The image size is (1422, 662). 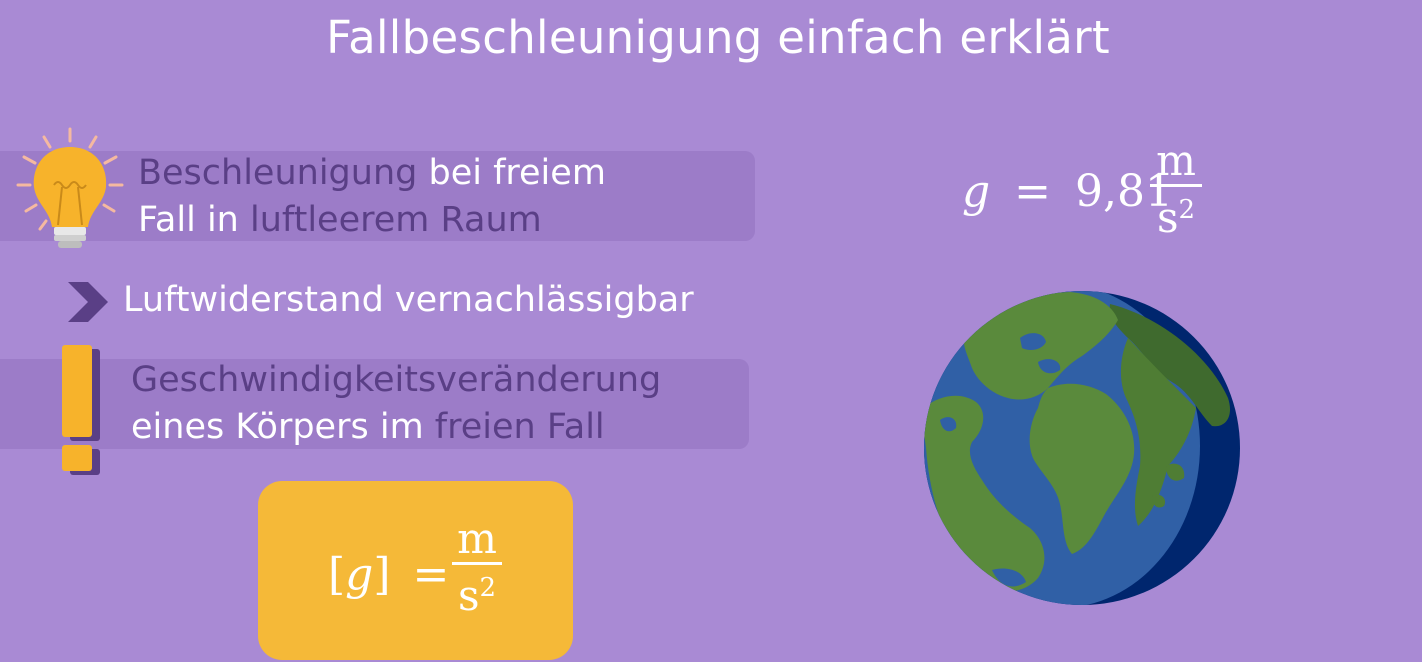 I want to click on gravity-formula: g = 9,81, so click(x=1067, y=192).